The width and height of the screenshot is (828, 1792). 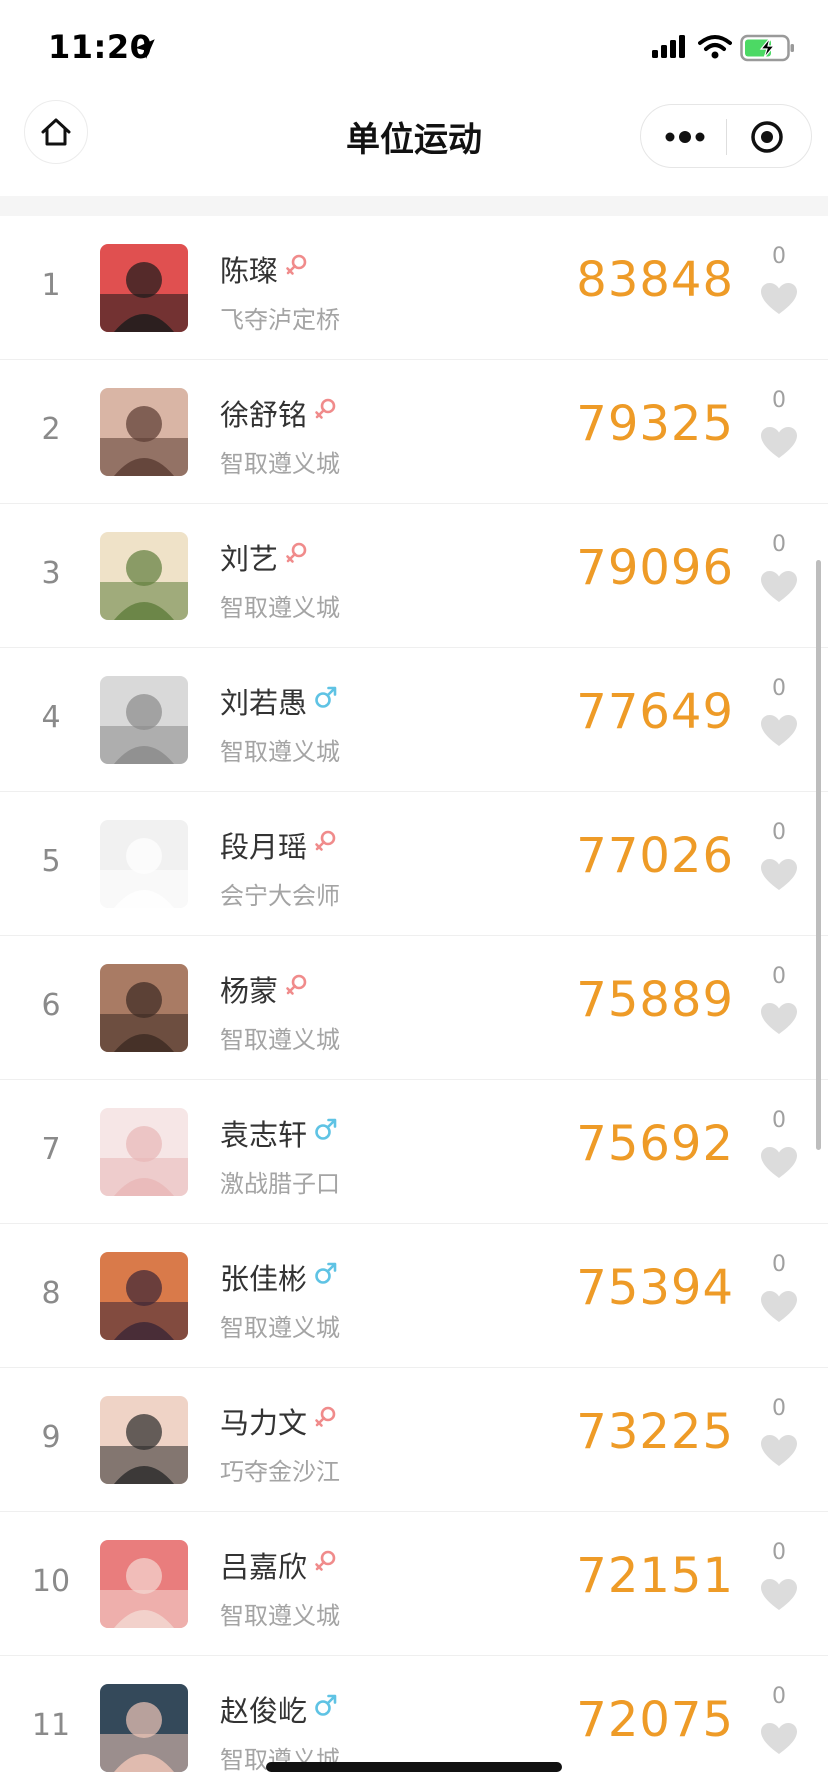 What do you see at coordinates (655, 568) in the screenshot?
I see `step-count: 79096` at bounding box center [655, 568].